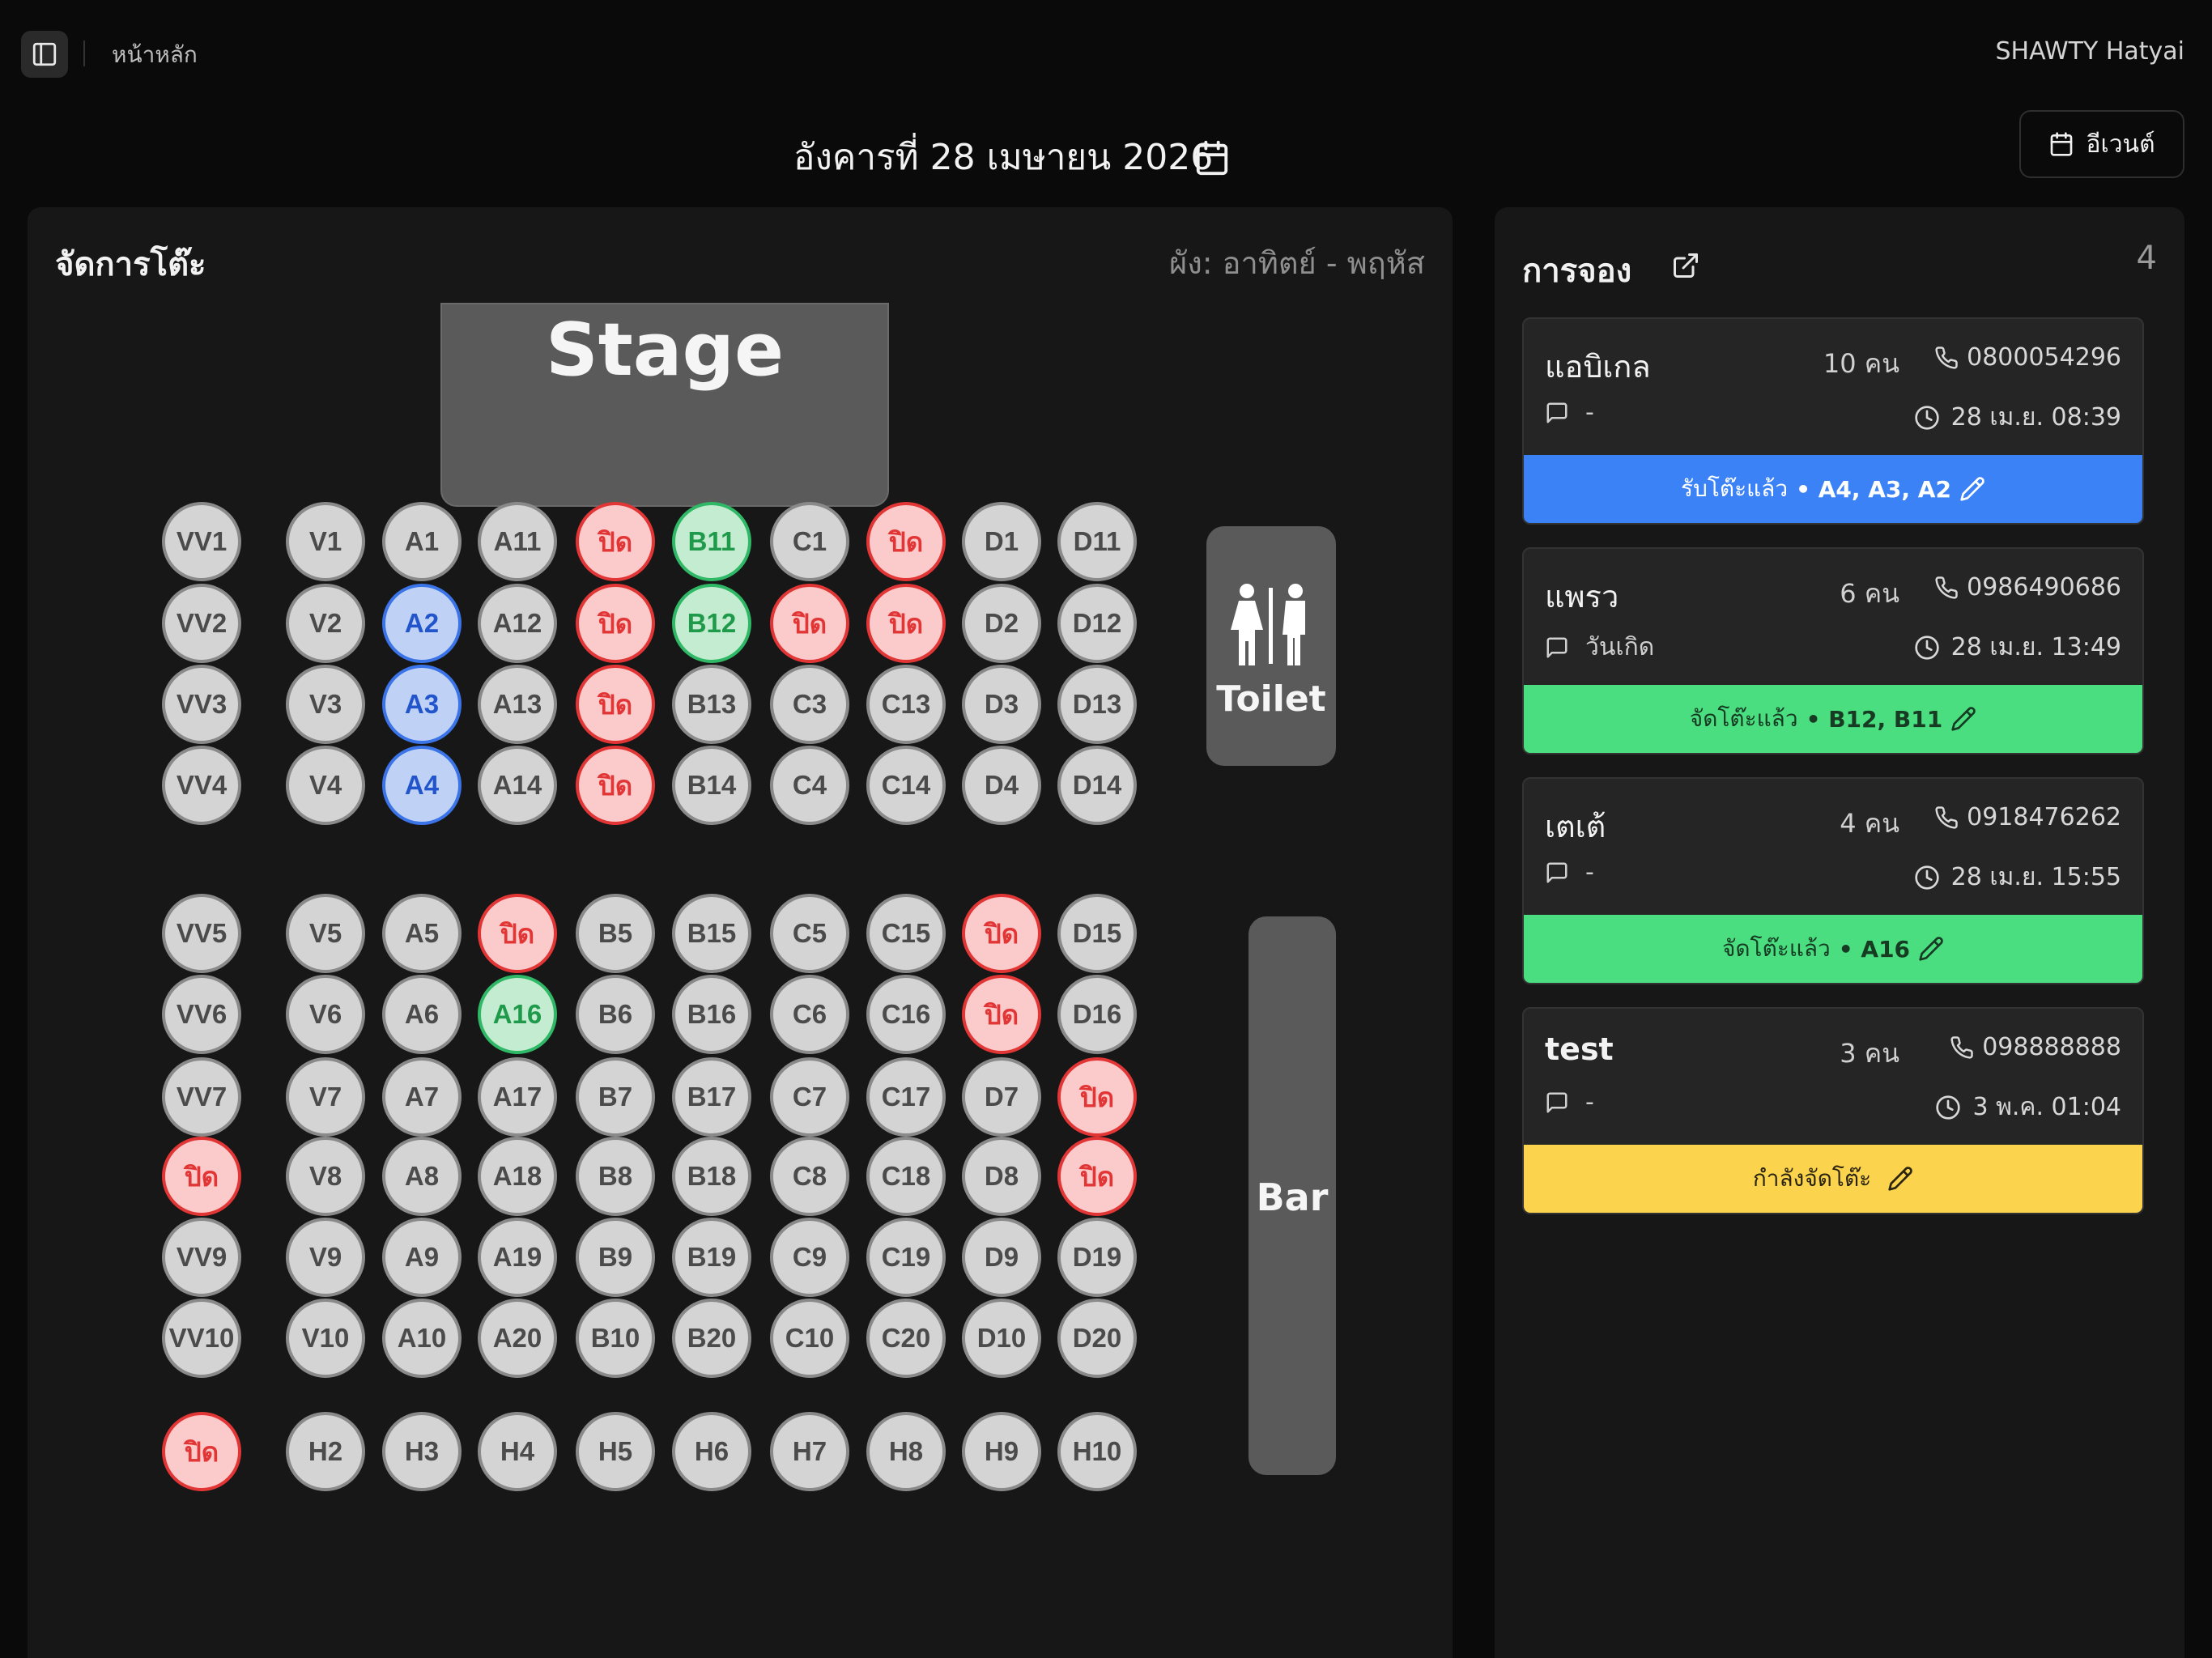 The height and width of the screenshot is (1658, 2212). Describe the element at coordinates (326, 541) in the screenshot. I see `table-seat: V1` at that location.